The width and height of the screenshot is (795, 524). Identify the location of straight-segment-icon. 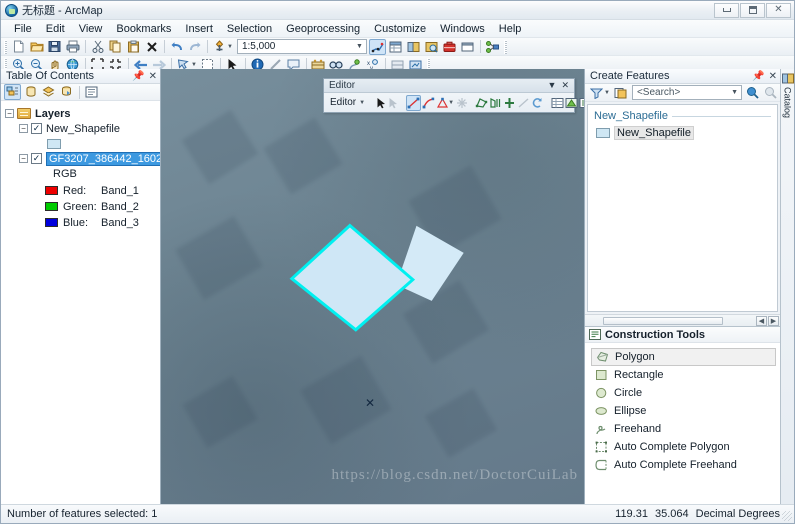
(414, 102).